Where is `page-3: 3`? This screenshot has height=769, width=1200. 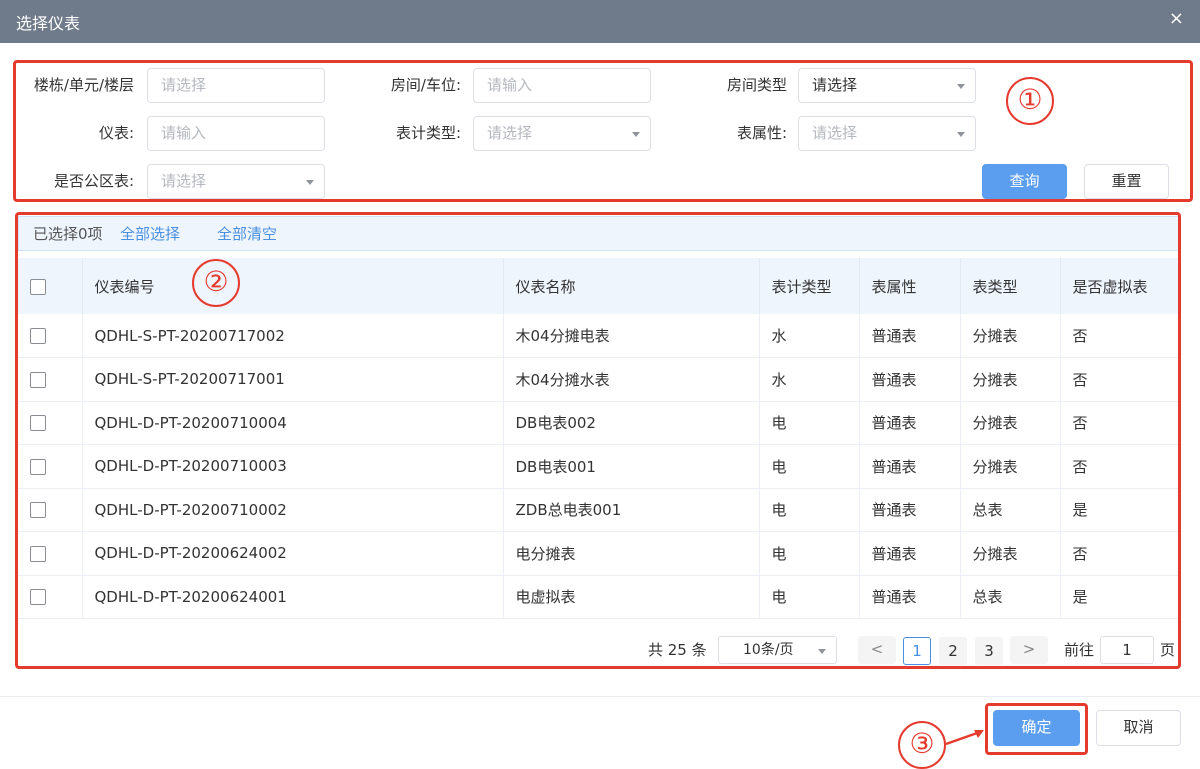
page-3: 3 is located at coordinates (989, 651).